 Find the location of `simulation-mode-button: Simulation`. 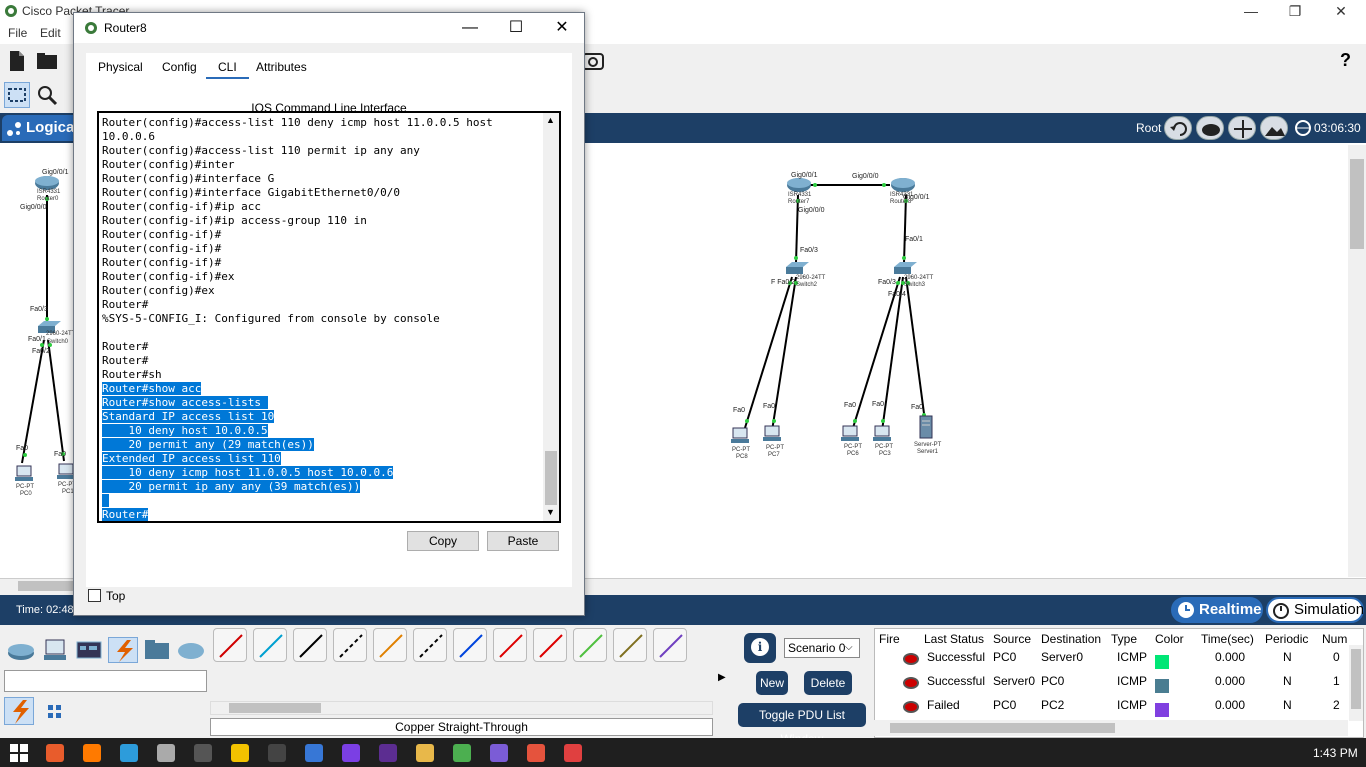

simulation-mode-button: Simulation is located at coordinates (1315, 610).